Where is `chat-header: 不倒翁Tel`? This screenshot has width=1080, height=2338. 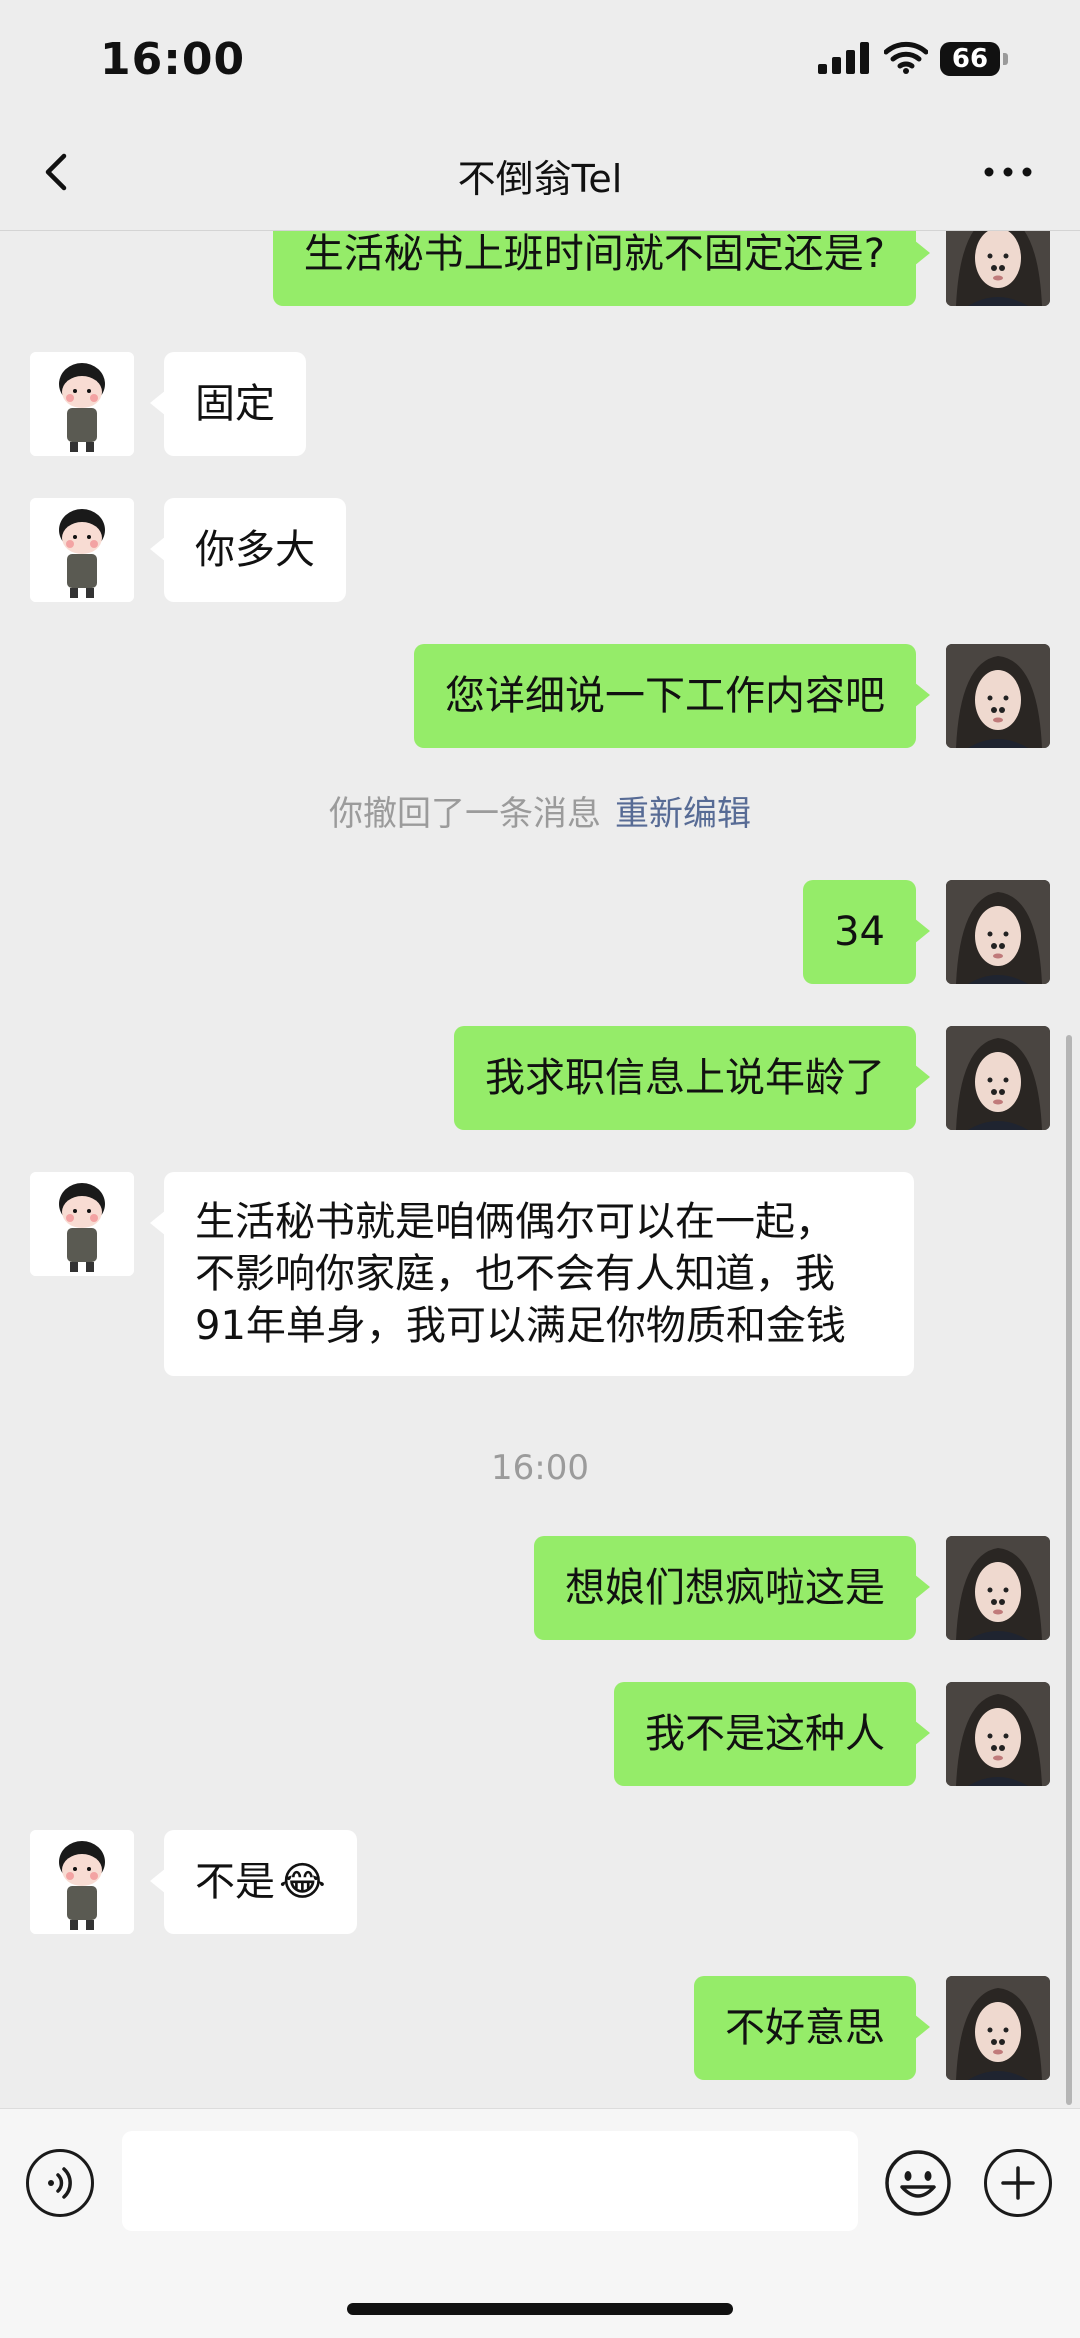
chat-header: 不倒翁Tel is located at coordinates (540, 175).